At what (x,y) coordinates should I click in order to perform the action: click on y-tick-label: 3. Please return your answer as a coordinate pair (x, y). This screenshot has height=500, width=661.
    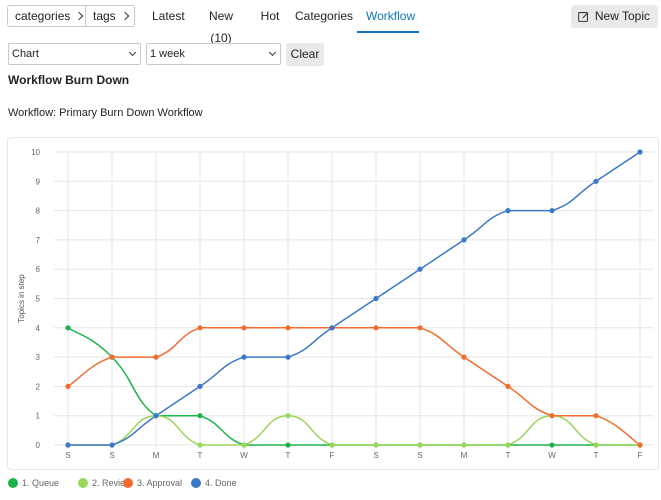
    Looking at the image, I should click on (38, 357).